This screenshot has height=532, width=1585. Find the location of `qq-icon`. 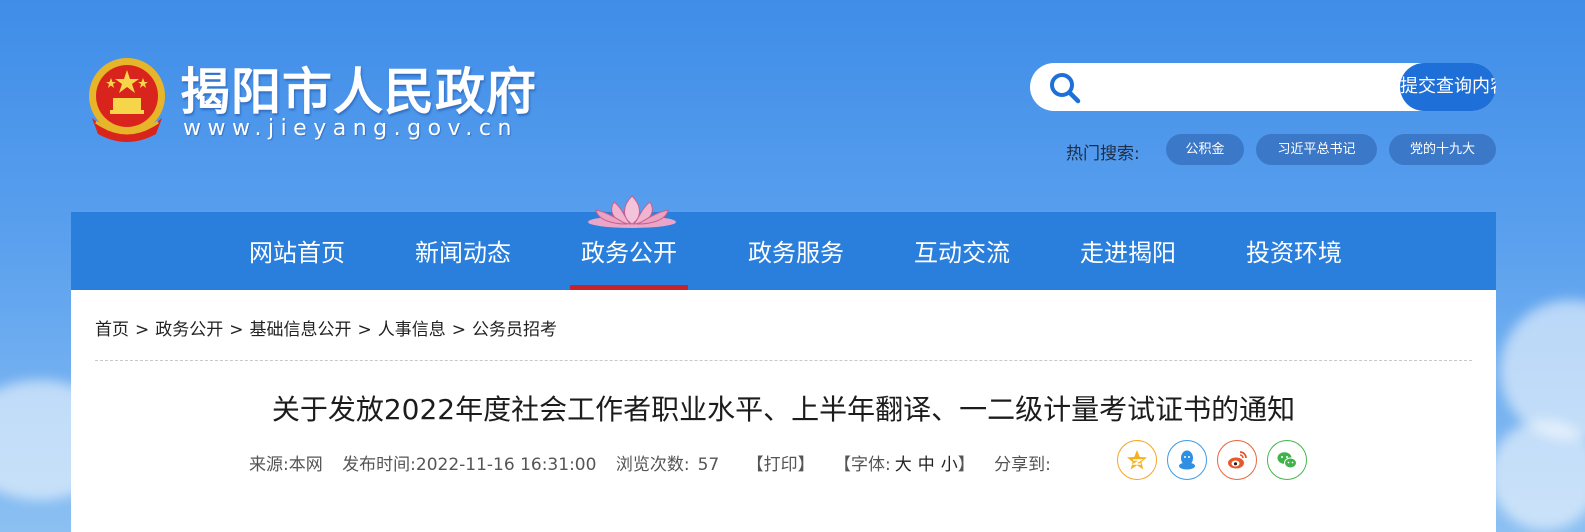

qq-icon is located at coordinates (1187, 460).